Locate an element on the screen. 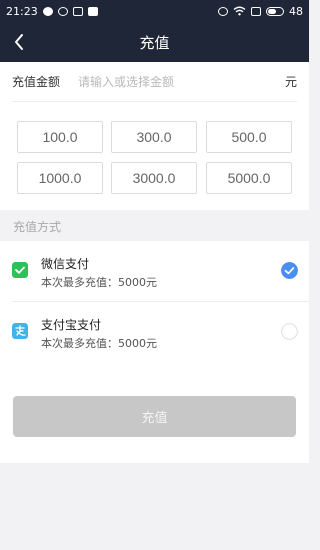  status-bar: 21:23 48 is located at coordinates (154, 11).